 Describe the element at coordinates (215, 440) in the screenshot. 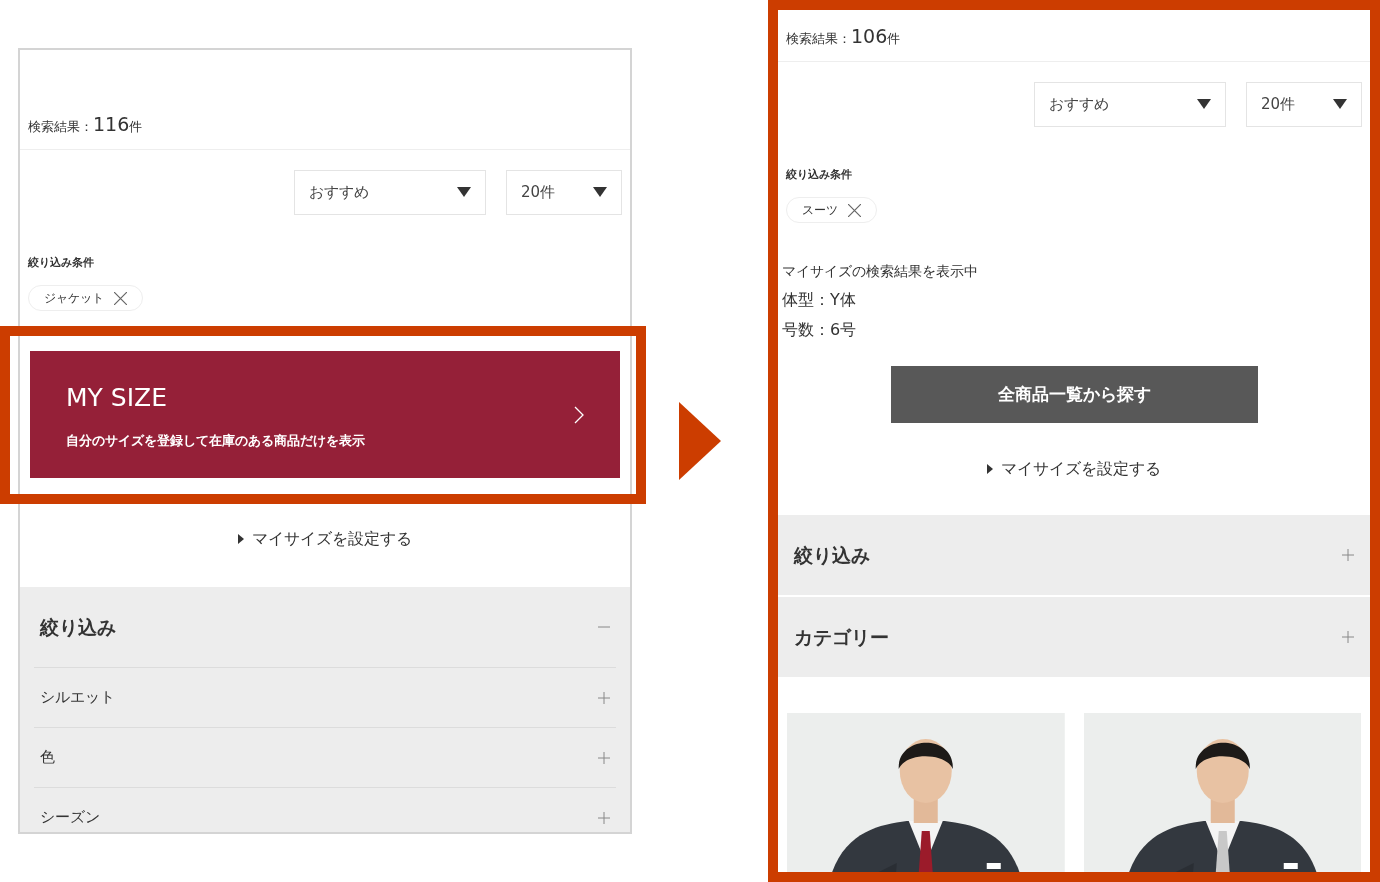

I see `banner-text: 自分のサイズを登録して在庫のある商品だけを表示` at that location.